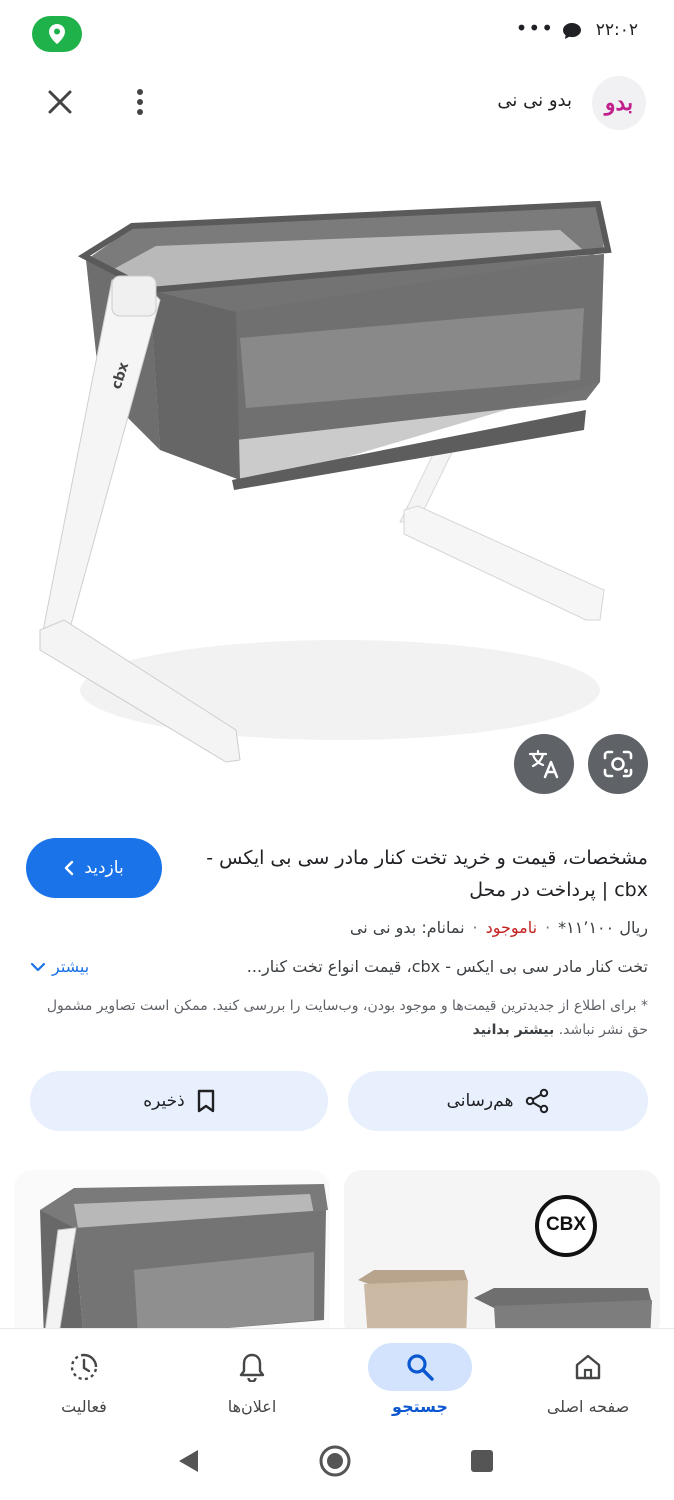 The image size is (674, 1500). I want to click on site-logo: بدو, so click(619, 103).